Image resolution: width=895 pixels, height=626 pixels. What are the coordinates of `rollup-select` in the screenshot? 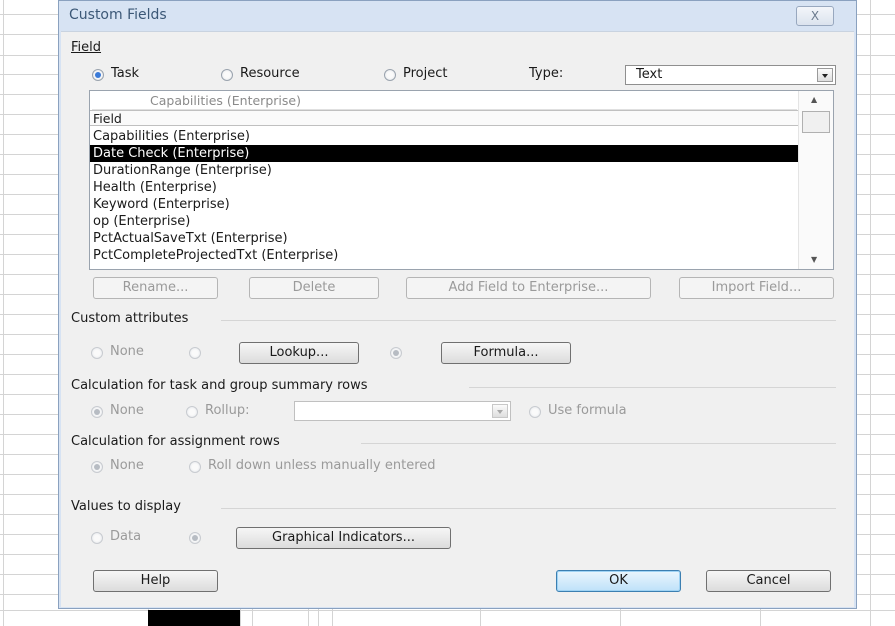 It's located at (402, 411).